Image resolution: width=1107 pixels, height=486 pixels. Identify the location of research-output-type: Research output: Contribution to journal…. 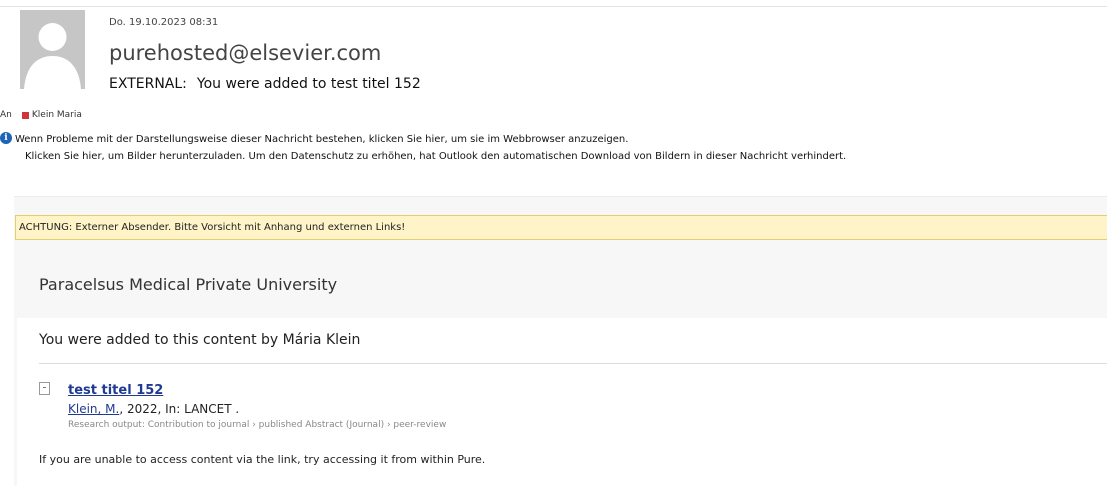
(257, 425).